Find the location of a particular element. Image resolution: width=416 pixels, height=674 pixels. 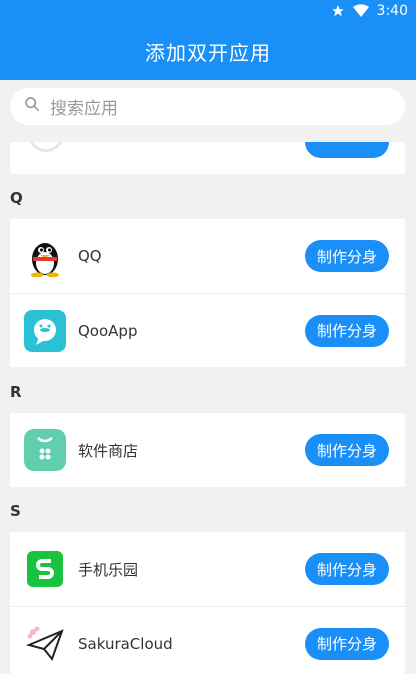

app-name: 软件商店 is located at coordinates (108, 450).